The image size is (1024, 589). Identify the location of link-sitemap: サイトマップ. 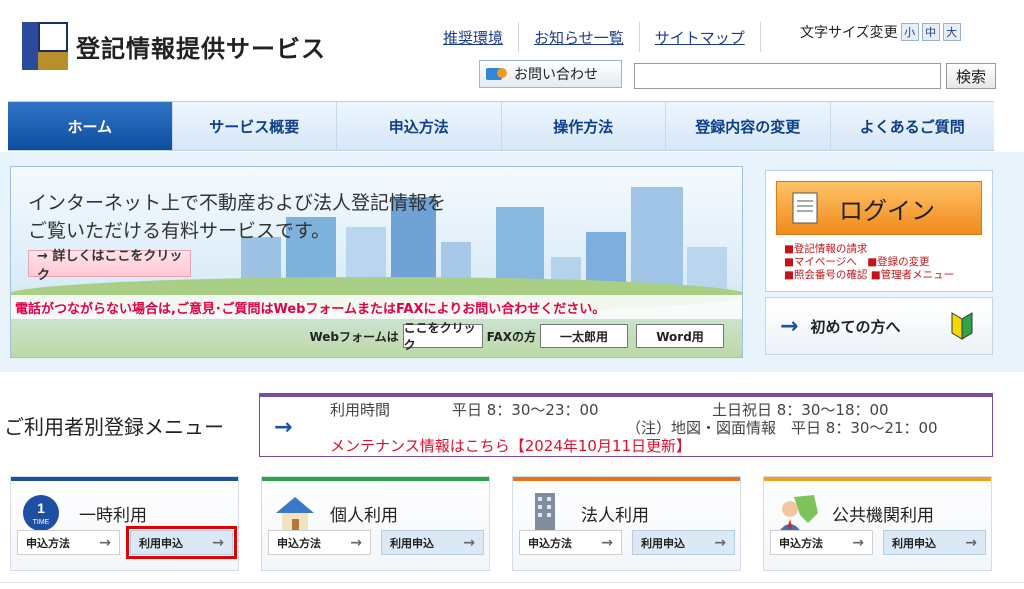
(700, 37).